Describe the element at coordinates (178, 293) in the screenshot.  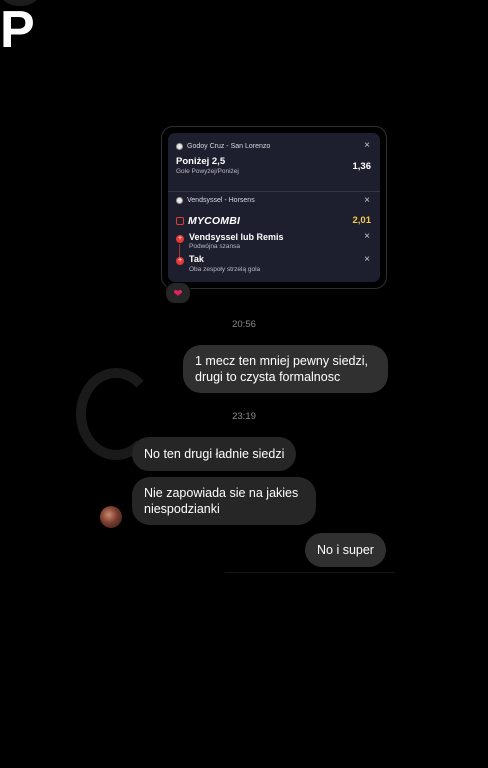
I see `heart-reaction-icon: ❤` at that location.